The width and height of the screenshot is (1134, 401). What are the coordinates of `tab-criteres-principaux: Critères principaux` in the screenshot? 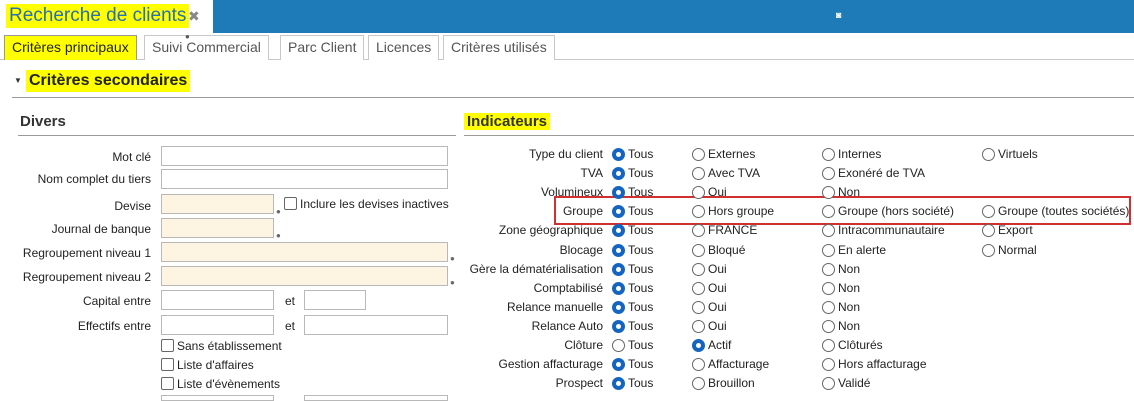 It's located at (70, 47).